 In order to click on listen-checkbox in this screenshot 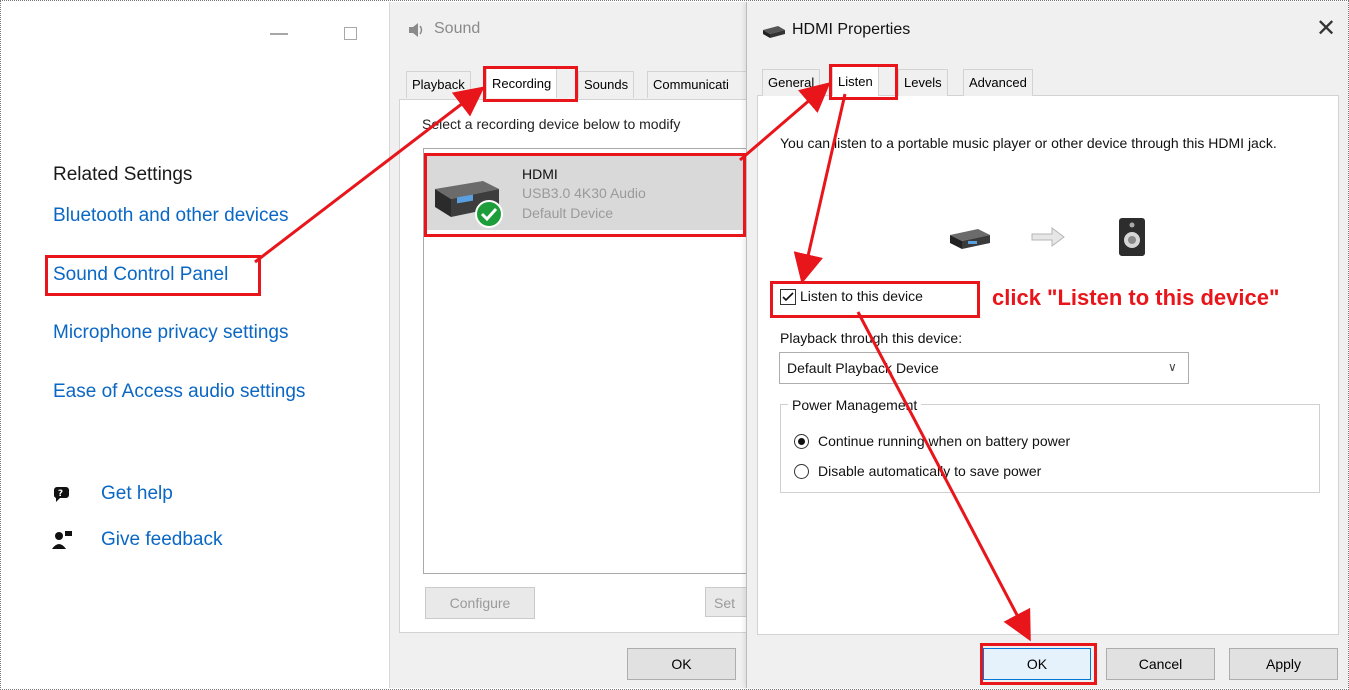, I will do `click(788, 297)`.